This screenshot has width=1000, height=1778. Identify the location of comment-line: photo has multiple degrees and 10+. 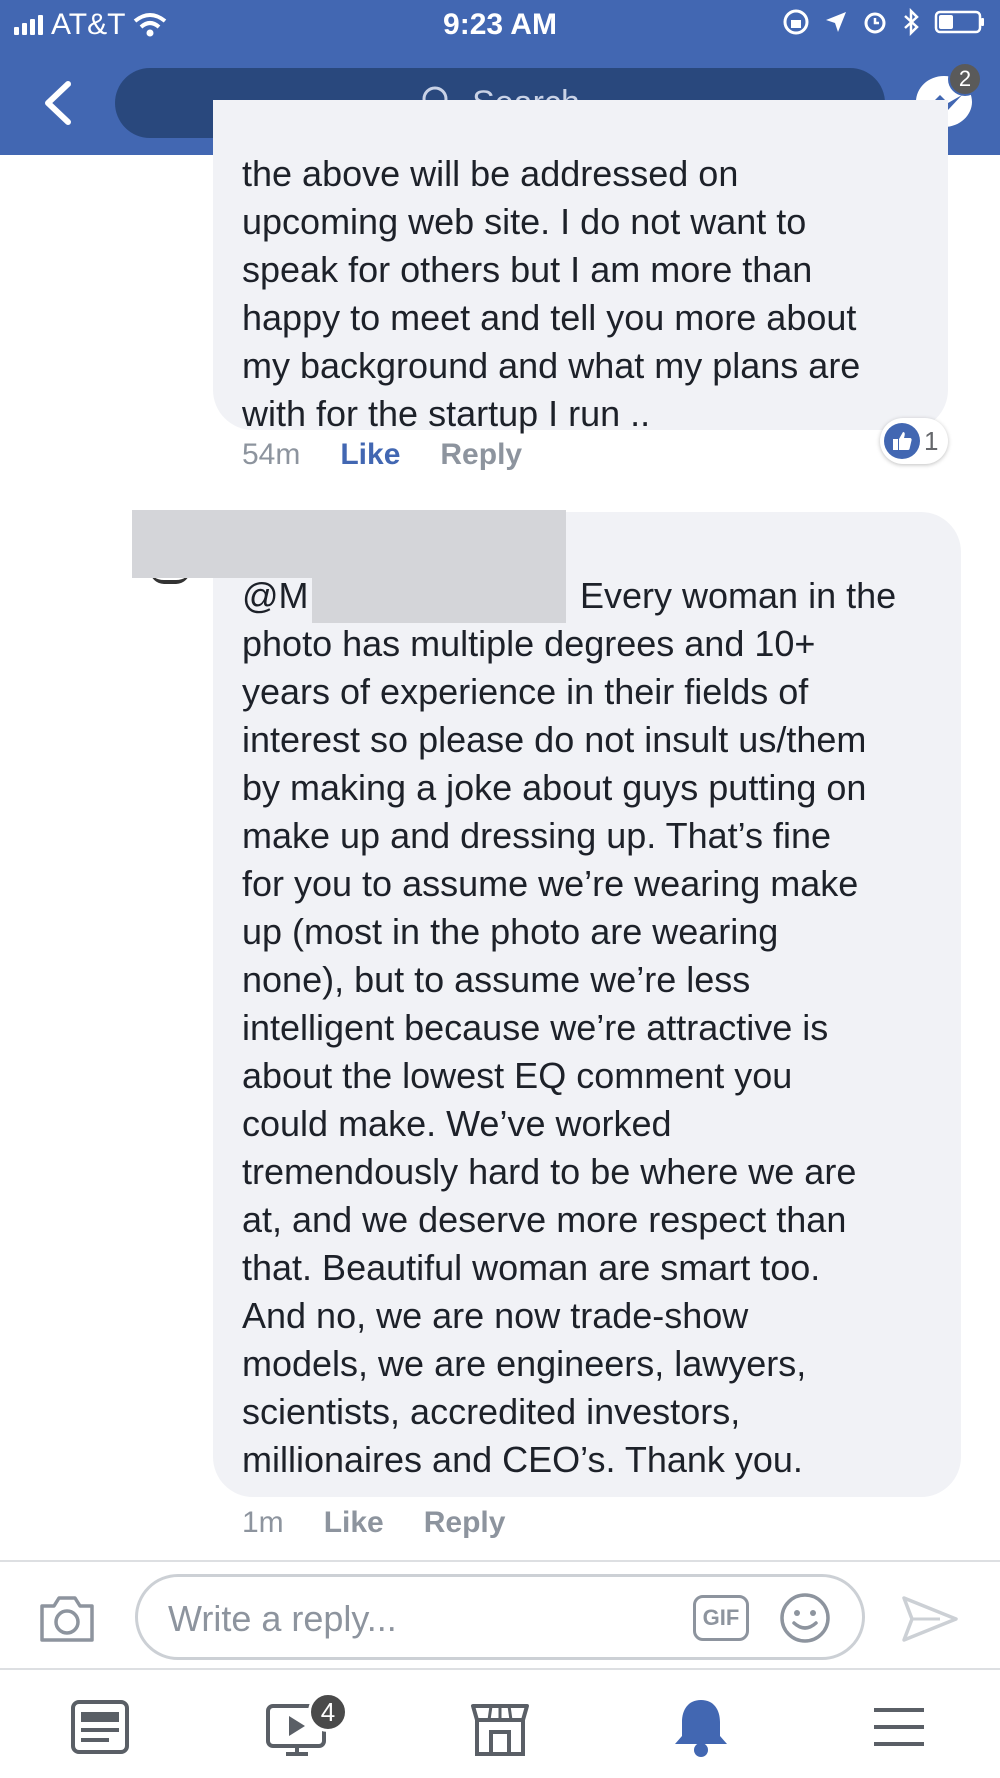
(529, 643).